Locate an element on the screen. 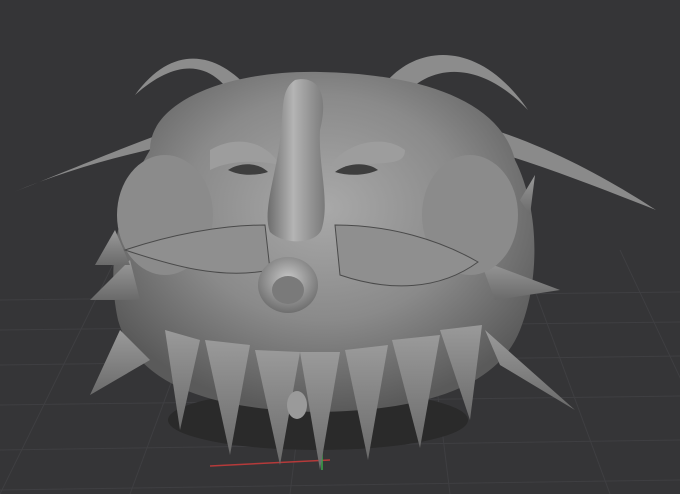 This screenshot has width=680, height=494. axis-x-line is located at coordinates (270, 463).